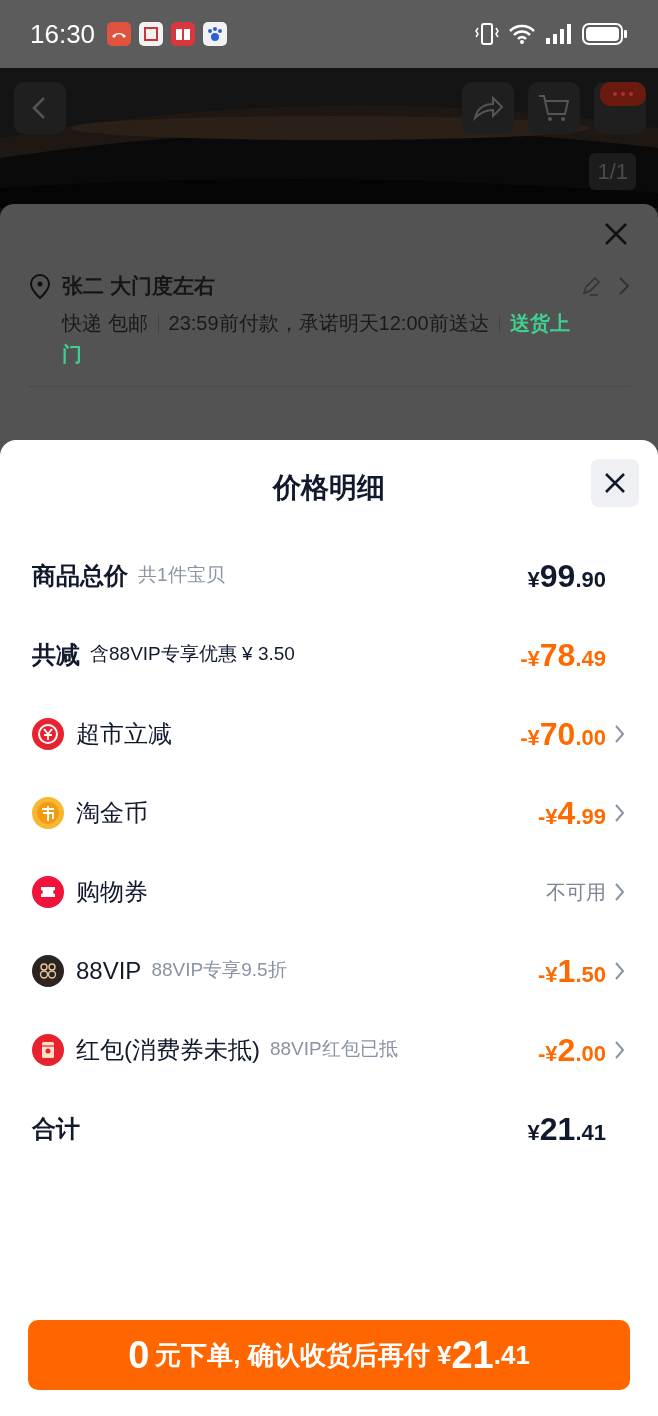 The height and width of the screenshot is (1416, 658). I want to click on row-label: 淘金币, so click(112, 812).